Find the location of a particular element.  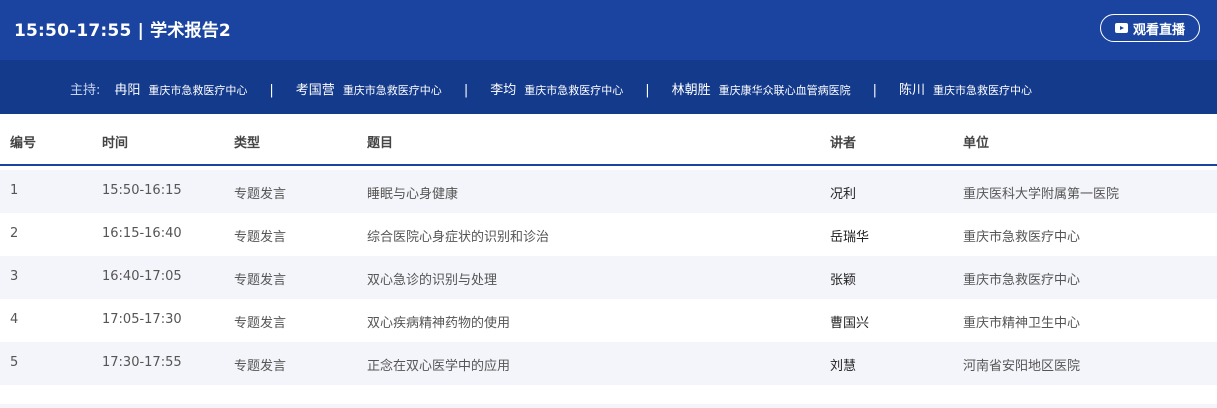

host-name: 林朝胜 is located at coordinates (691, 90).